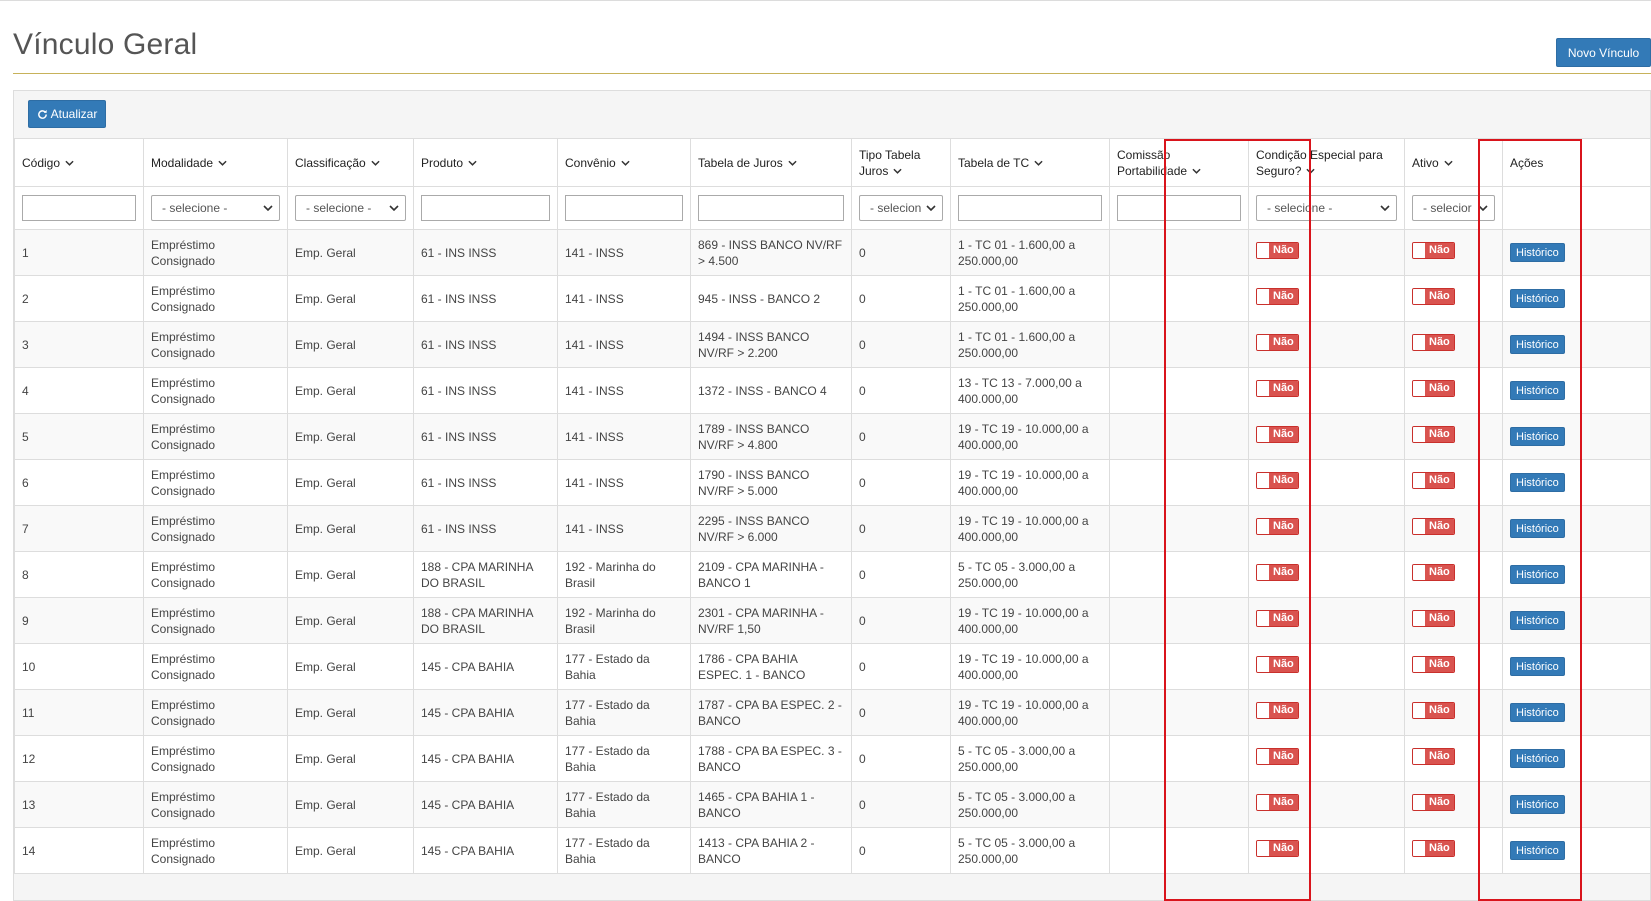  Describe the element at coordinates (1453, 162) in the screenshot. I see `col-header-ativo: Ativo` at that location.